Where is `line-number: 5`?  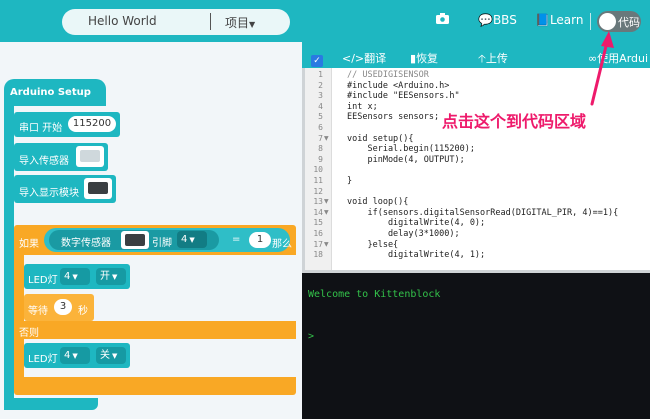
line-number: 5 is located at coordinates (320, 117).